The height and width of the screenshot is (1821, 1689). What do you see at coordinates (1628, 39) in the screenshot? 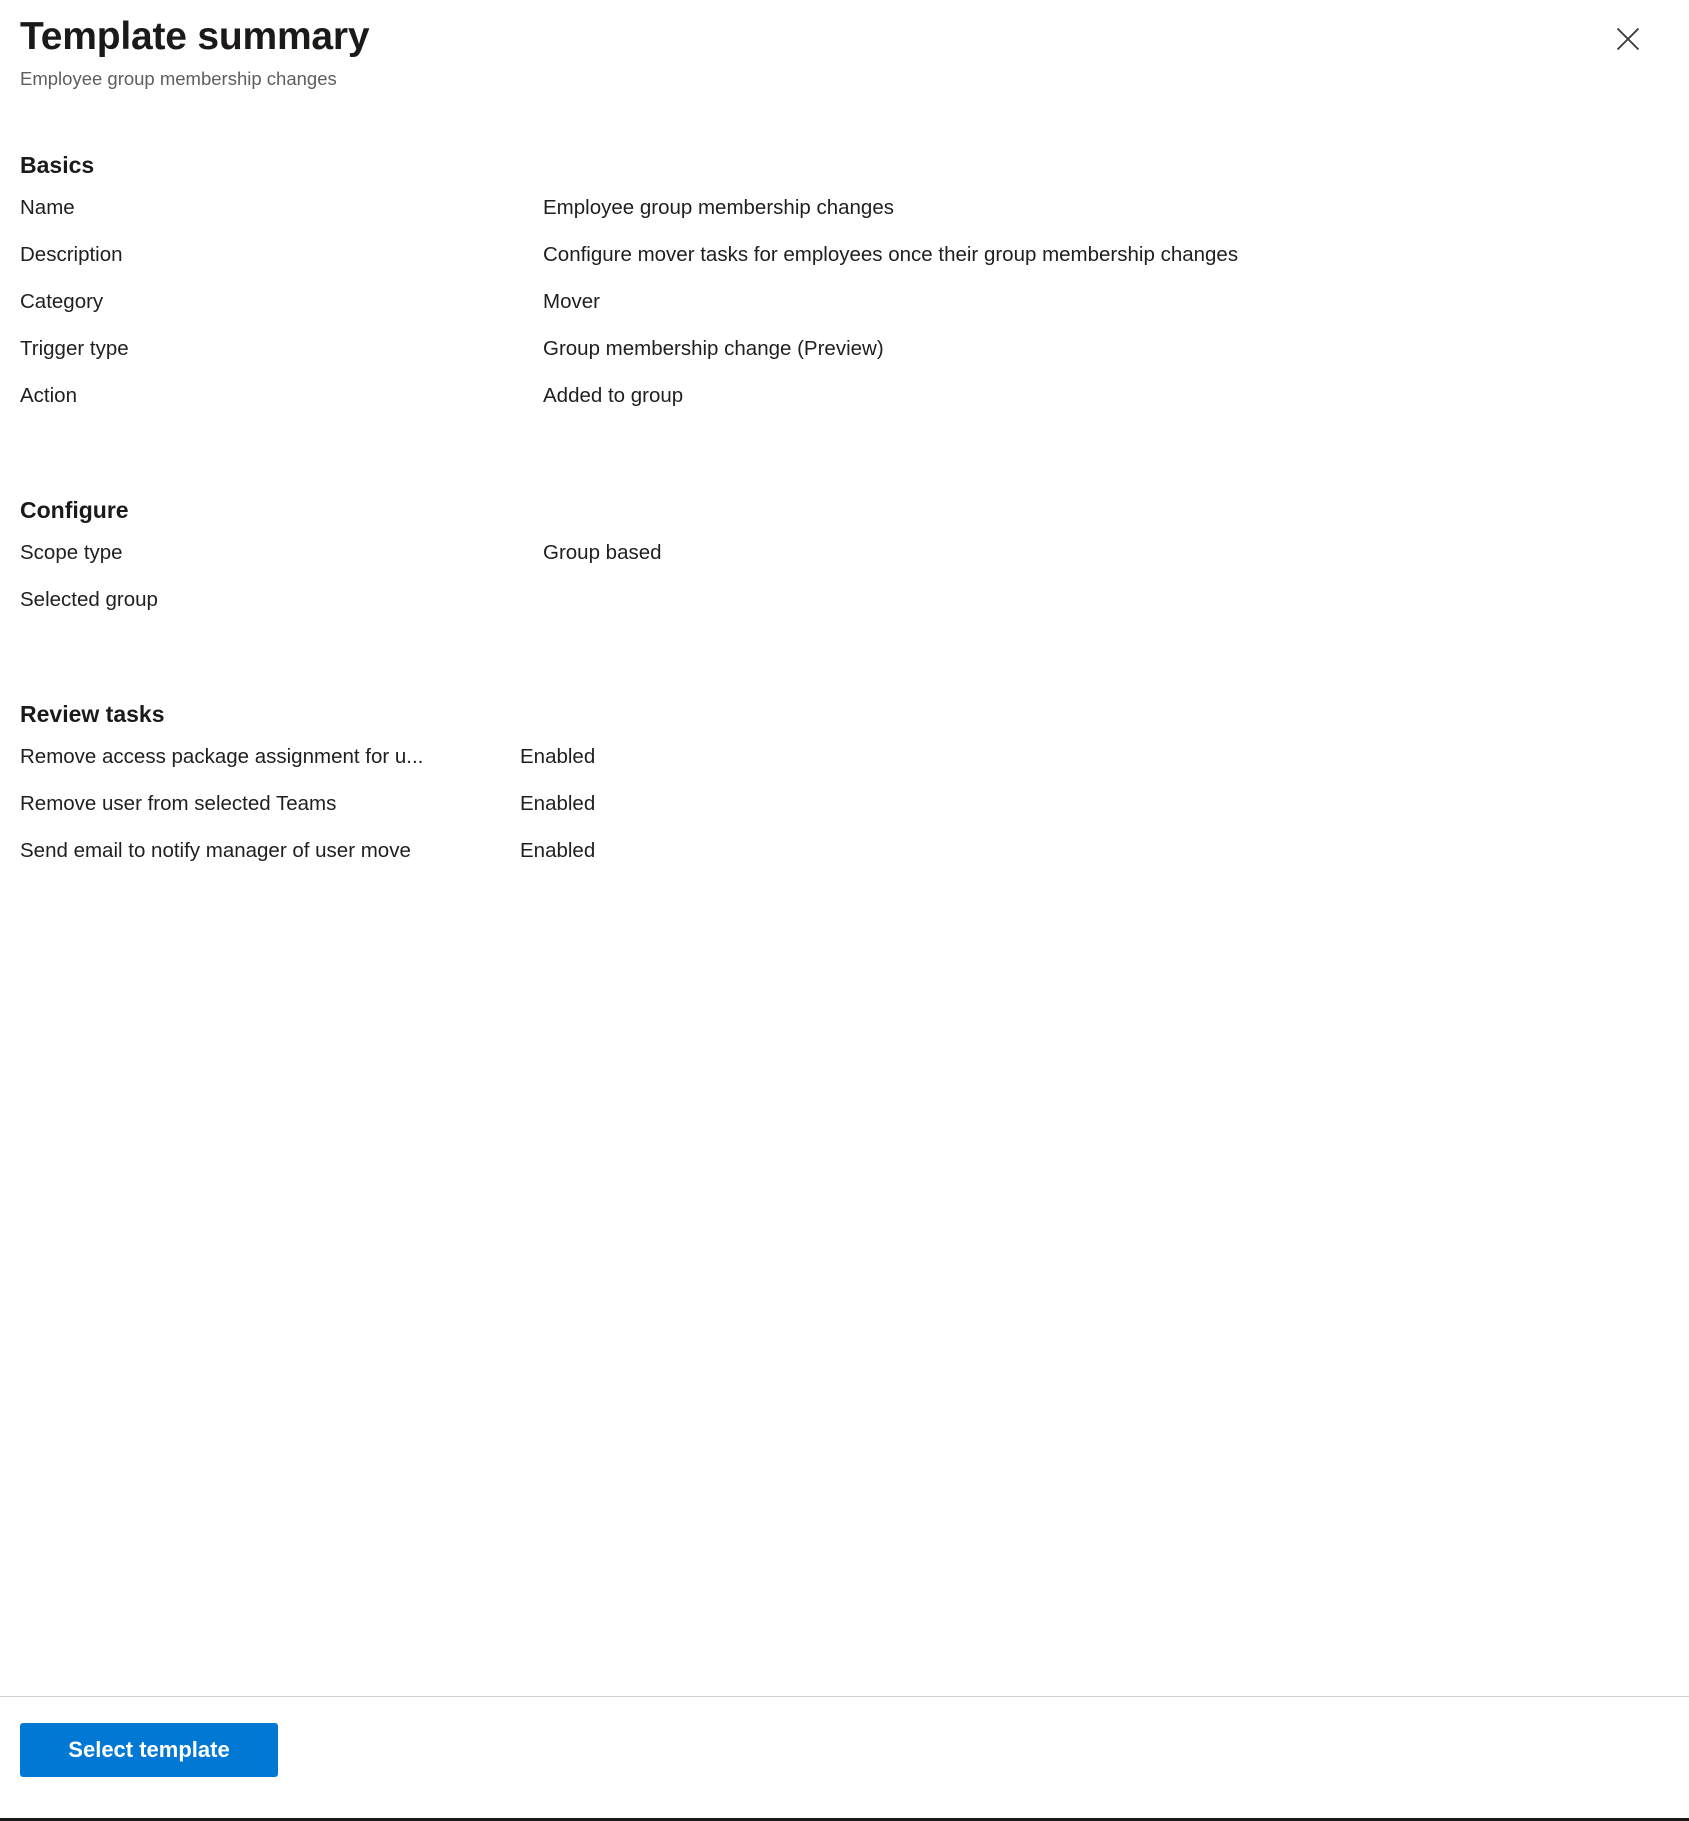
I see `close-icon` at bounding box center [1628, 39].